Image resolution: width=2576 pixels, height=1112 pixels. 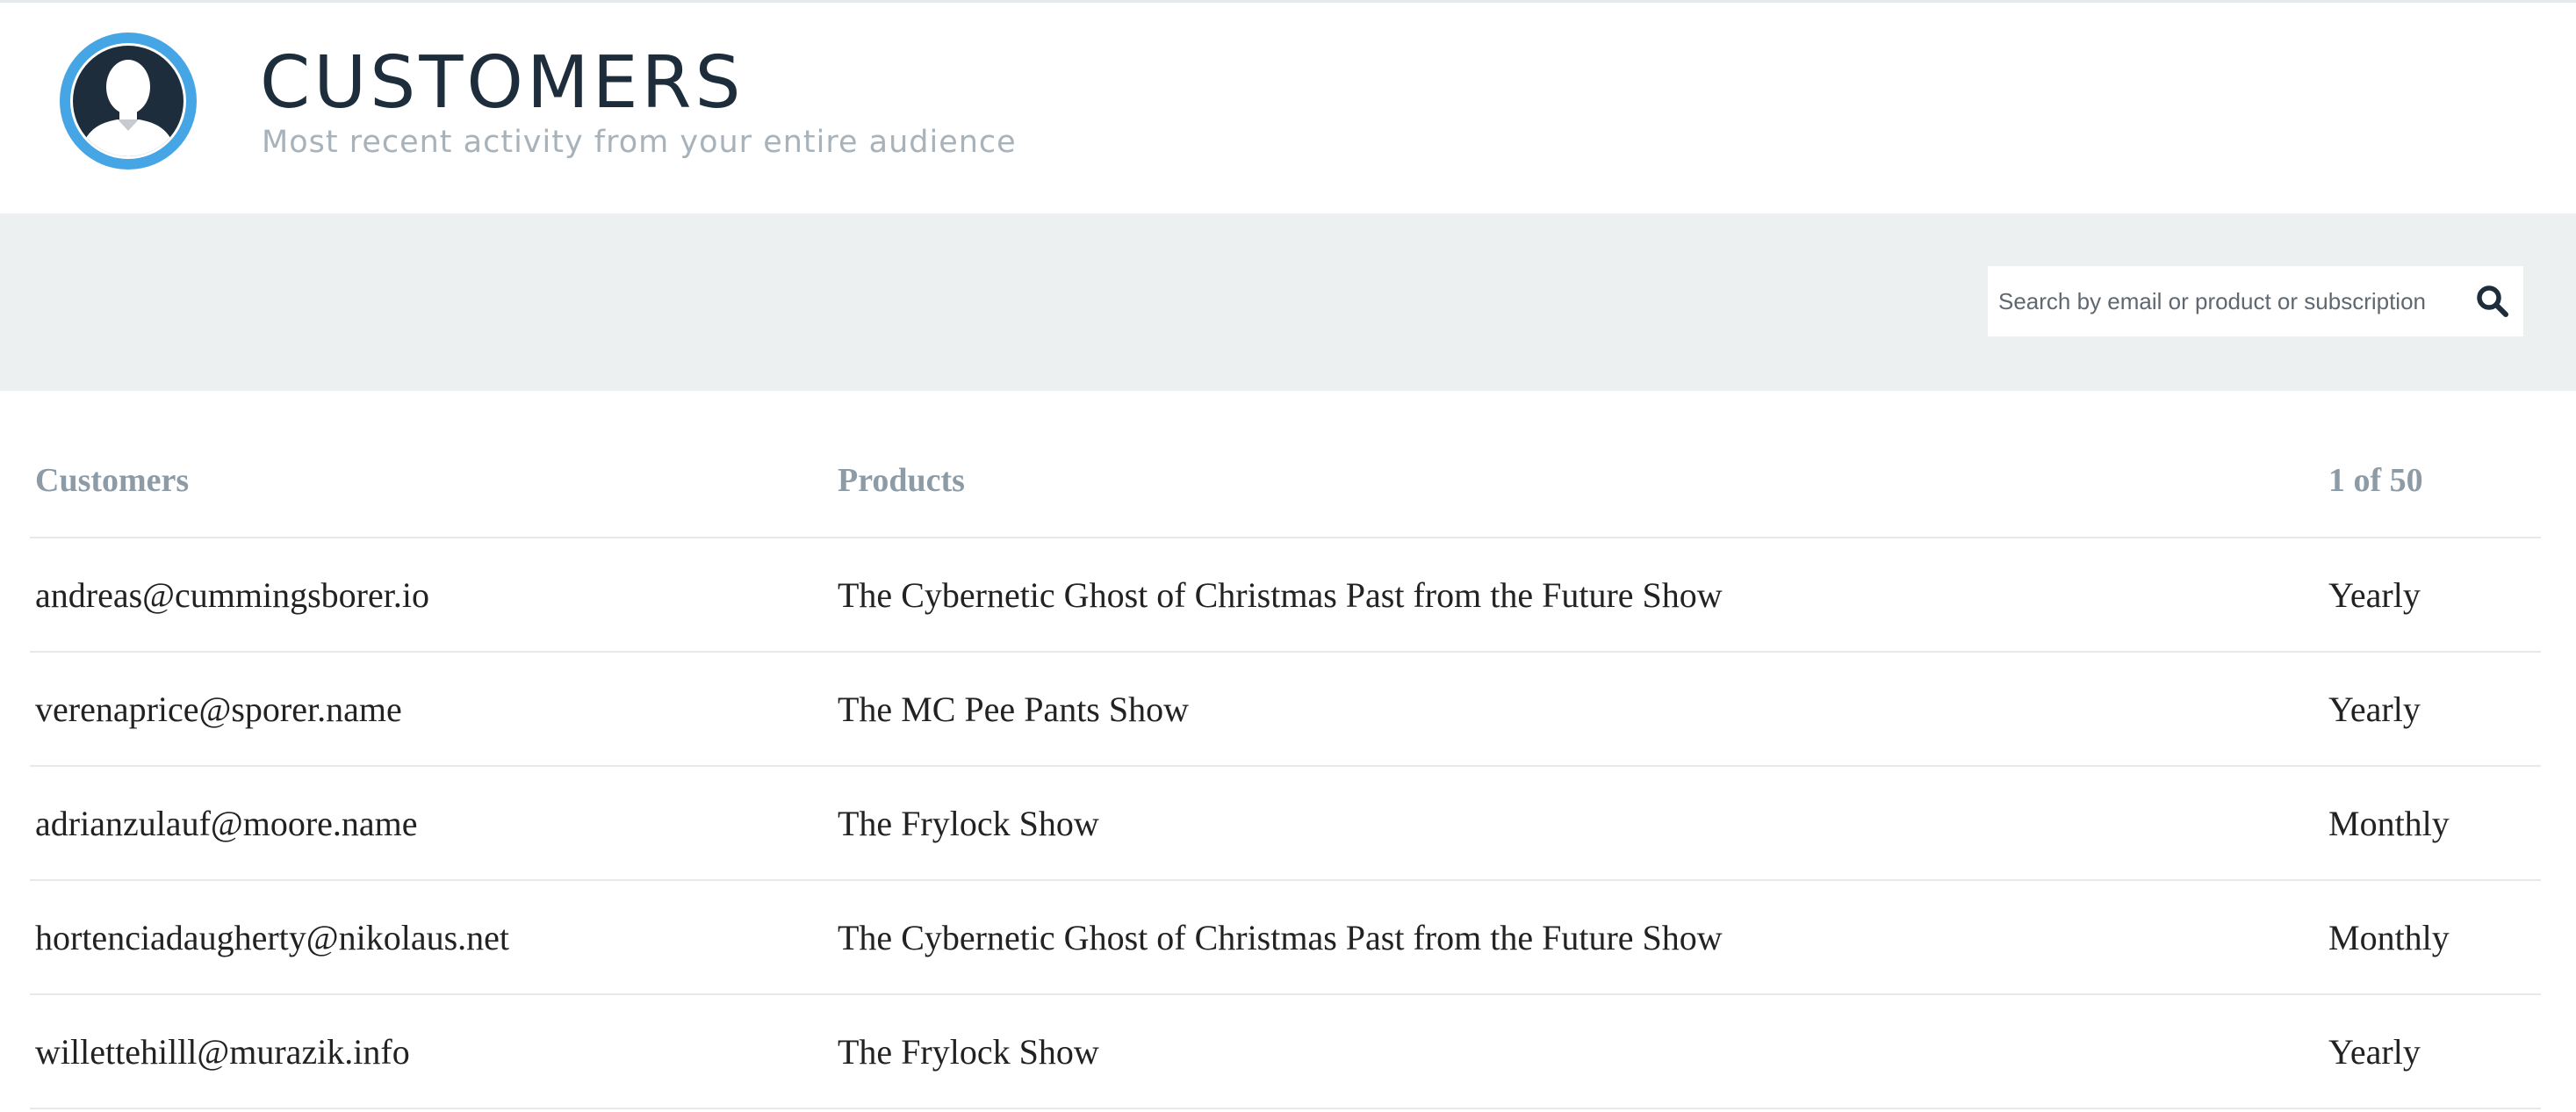 What do you see at coordinates (272, 937) in the screenshot?
I see `customer-email: hortenciadaugherty@nikolaus.net` at bounding box center [272, 937].